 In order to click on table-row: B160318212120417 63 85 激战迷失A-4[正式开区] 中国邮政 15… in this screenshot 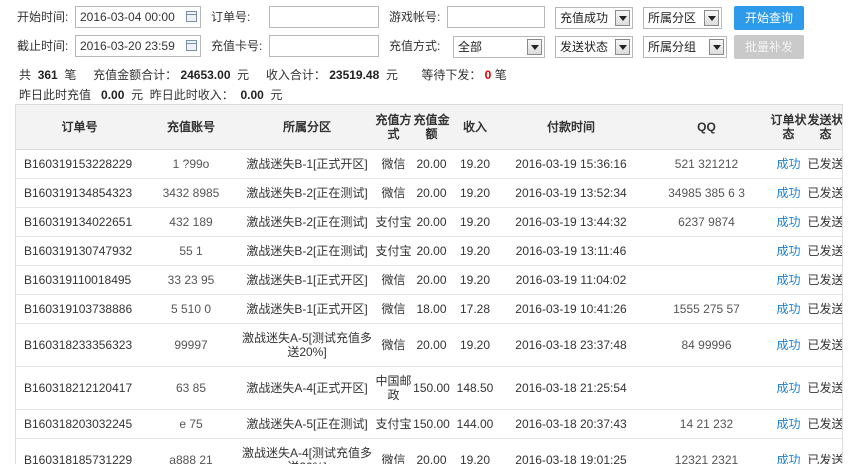, I will do `click(429, 388)`.